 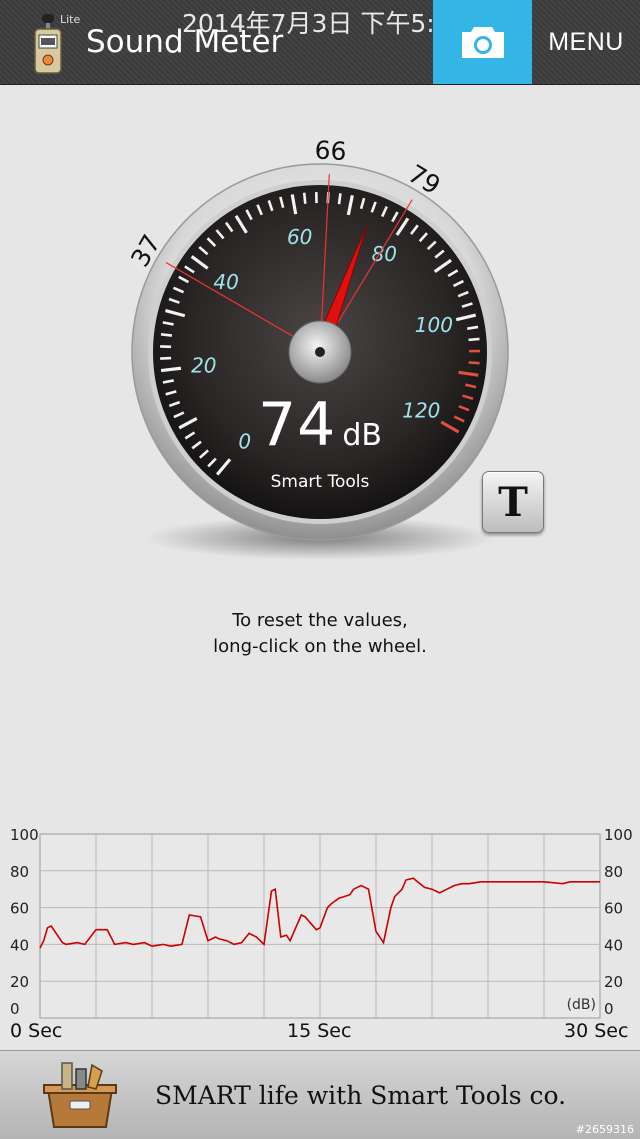 What do you see at coordinates (19, 909) in the screenshot?
I see `y-axis-label-left: 60` at bounding box center [19, 909].